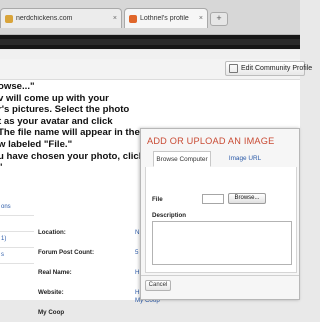 The height and width of the screenshot is (322, 320). I want to click on browser-tab-1: nerdchickens.com ×, so click(61, 18).